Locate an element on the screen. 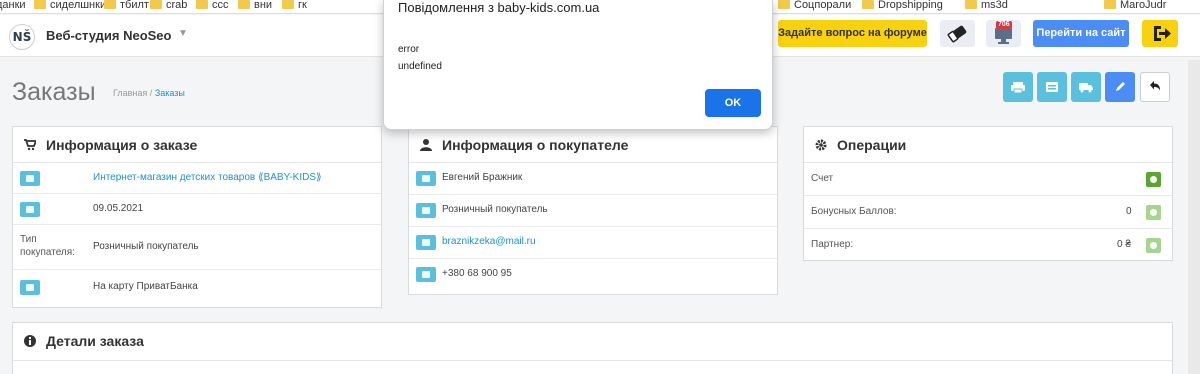 The image size is (1200, 374). customer-group: Розничный покупатель is located at coordinates (495, 209).